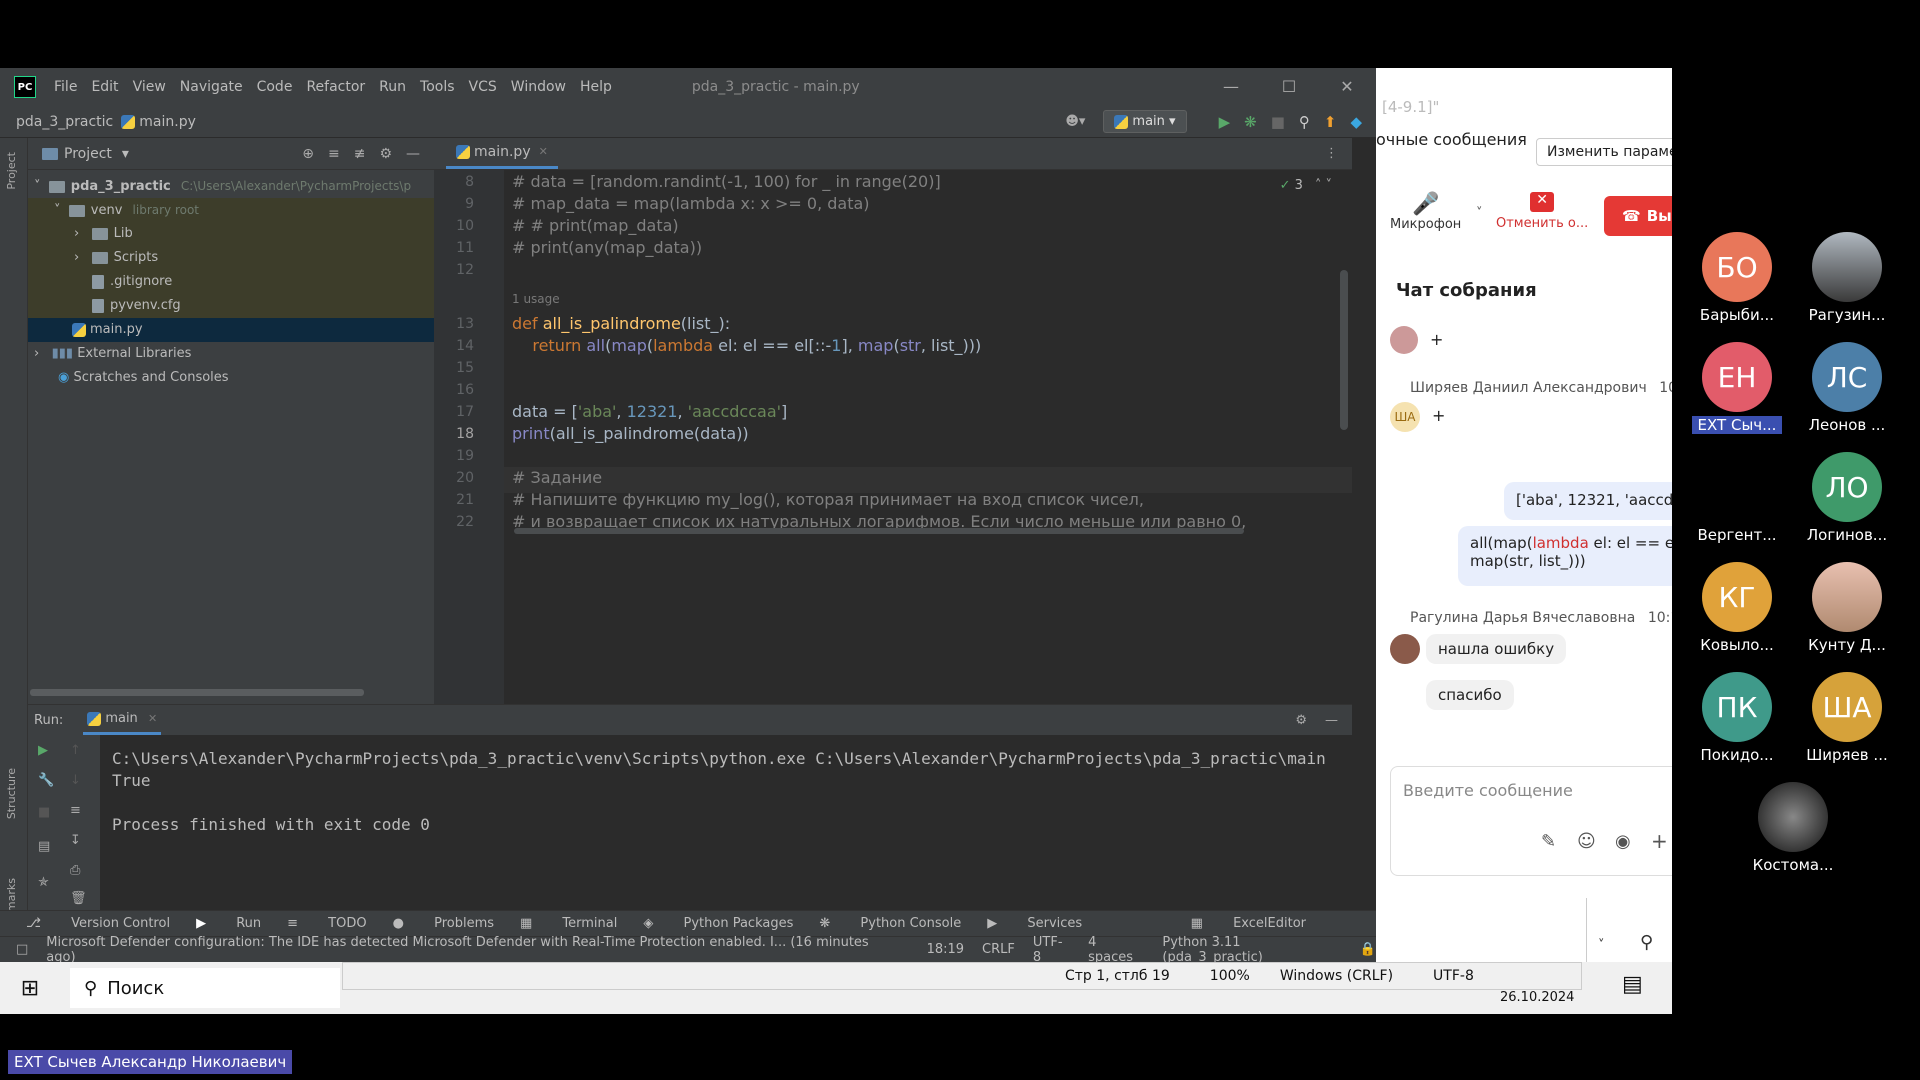 The image size is (1920, 1080). I want to click on line-separator: CRLF, so click(998, 949).